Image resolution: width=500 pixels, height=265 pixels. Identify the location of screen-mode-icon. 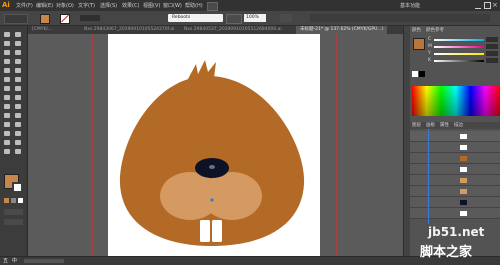
(13, 222).